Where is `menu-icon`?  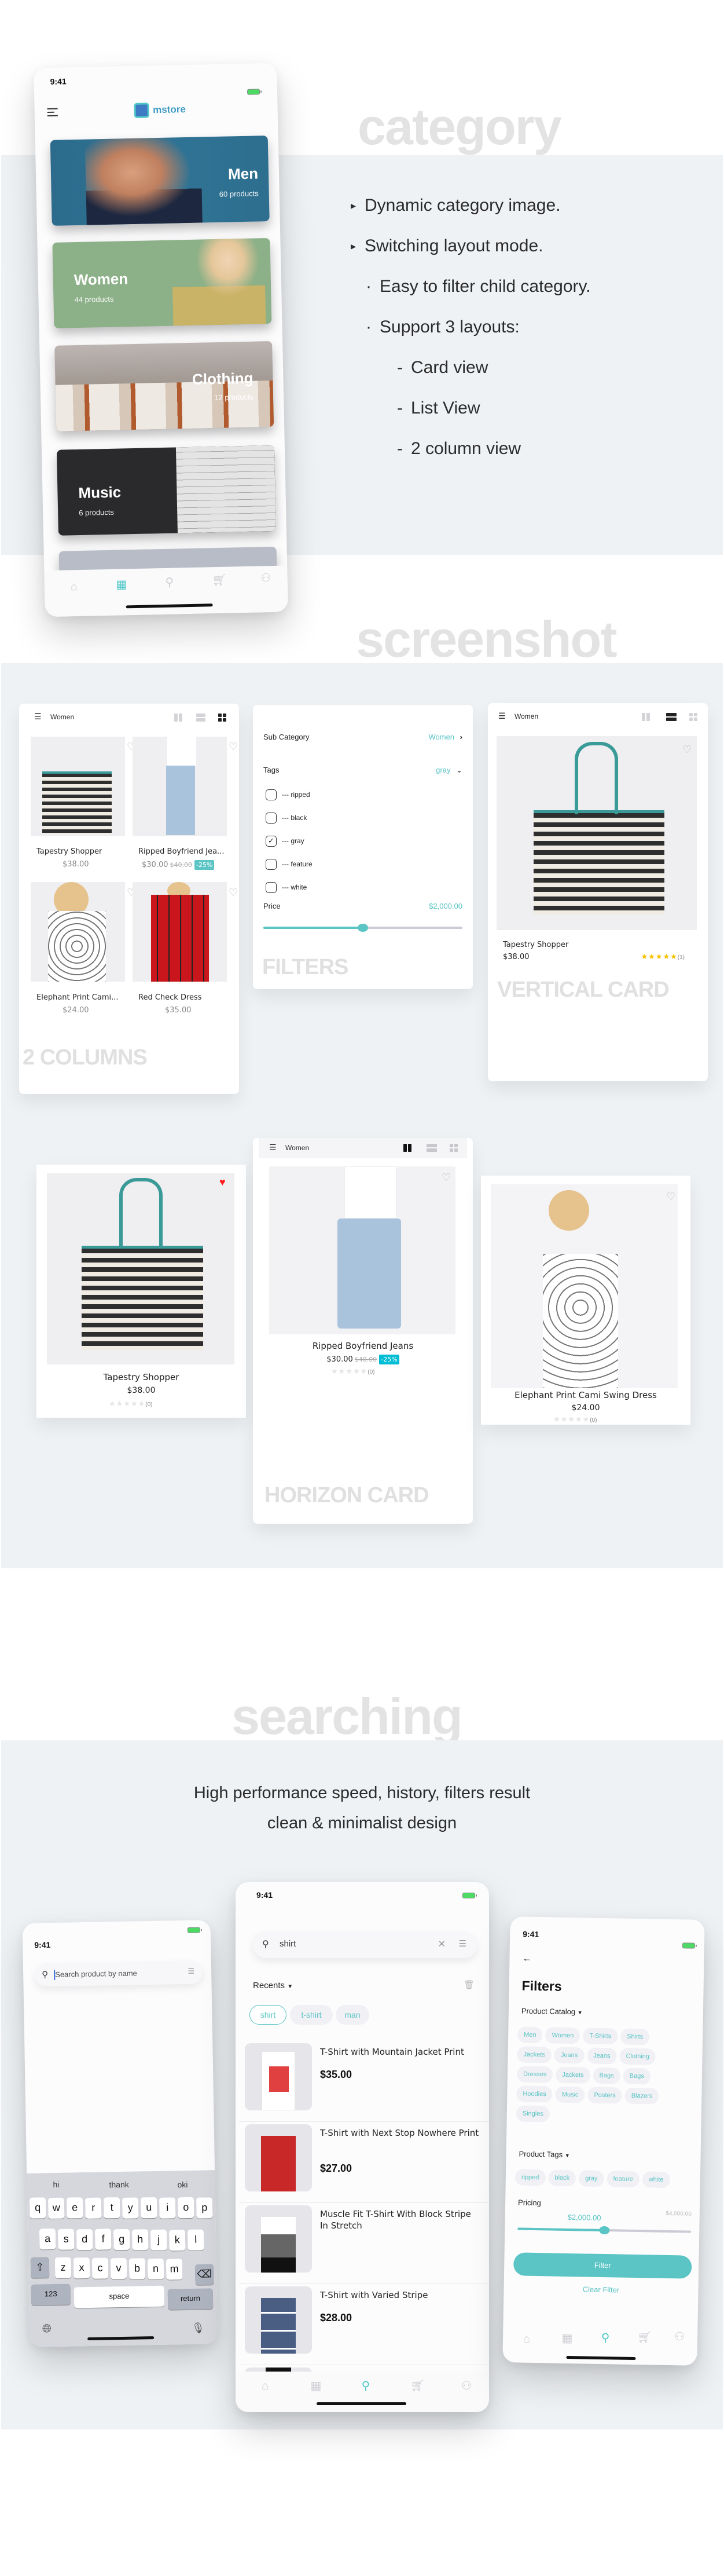 menu-icon is located at coordinates (52, 112).